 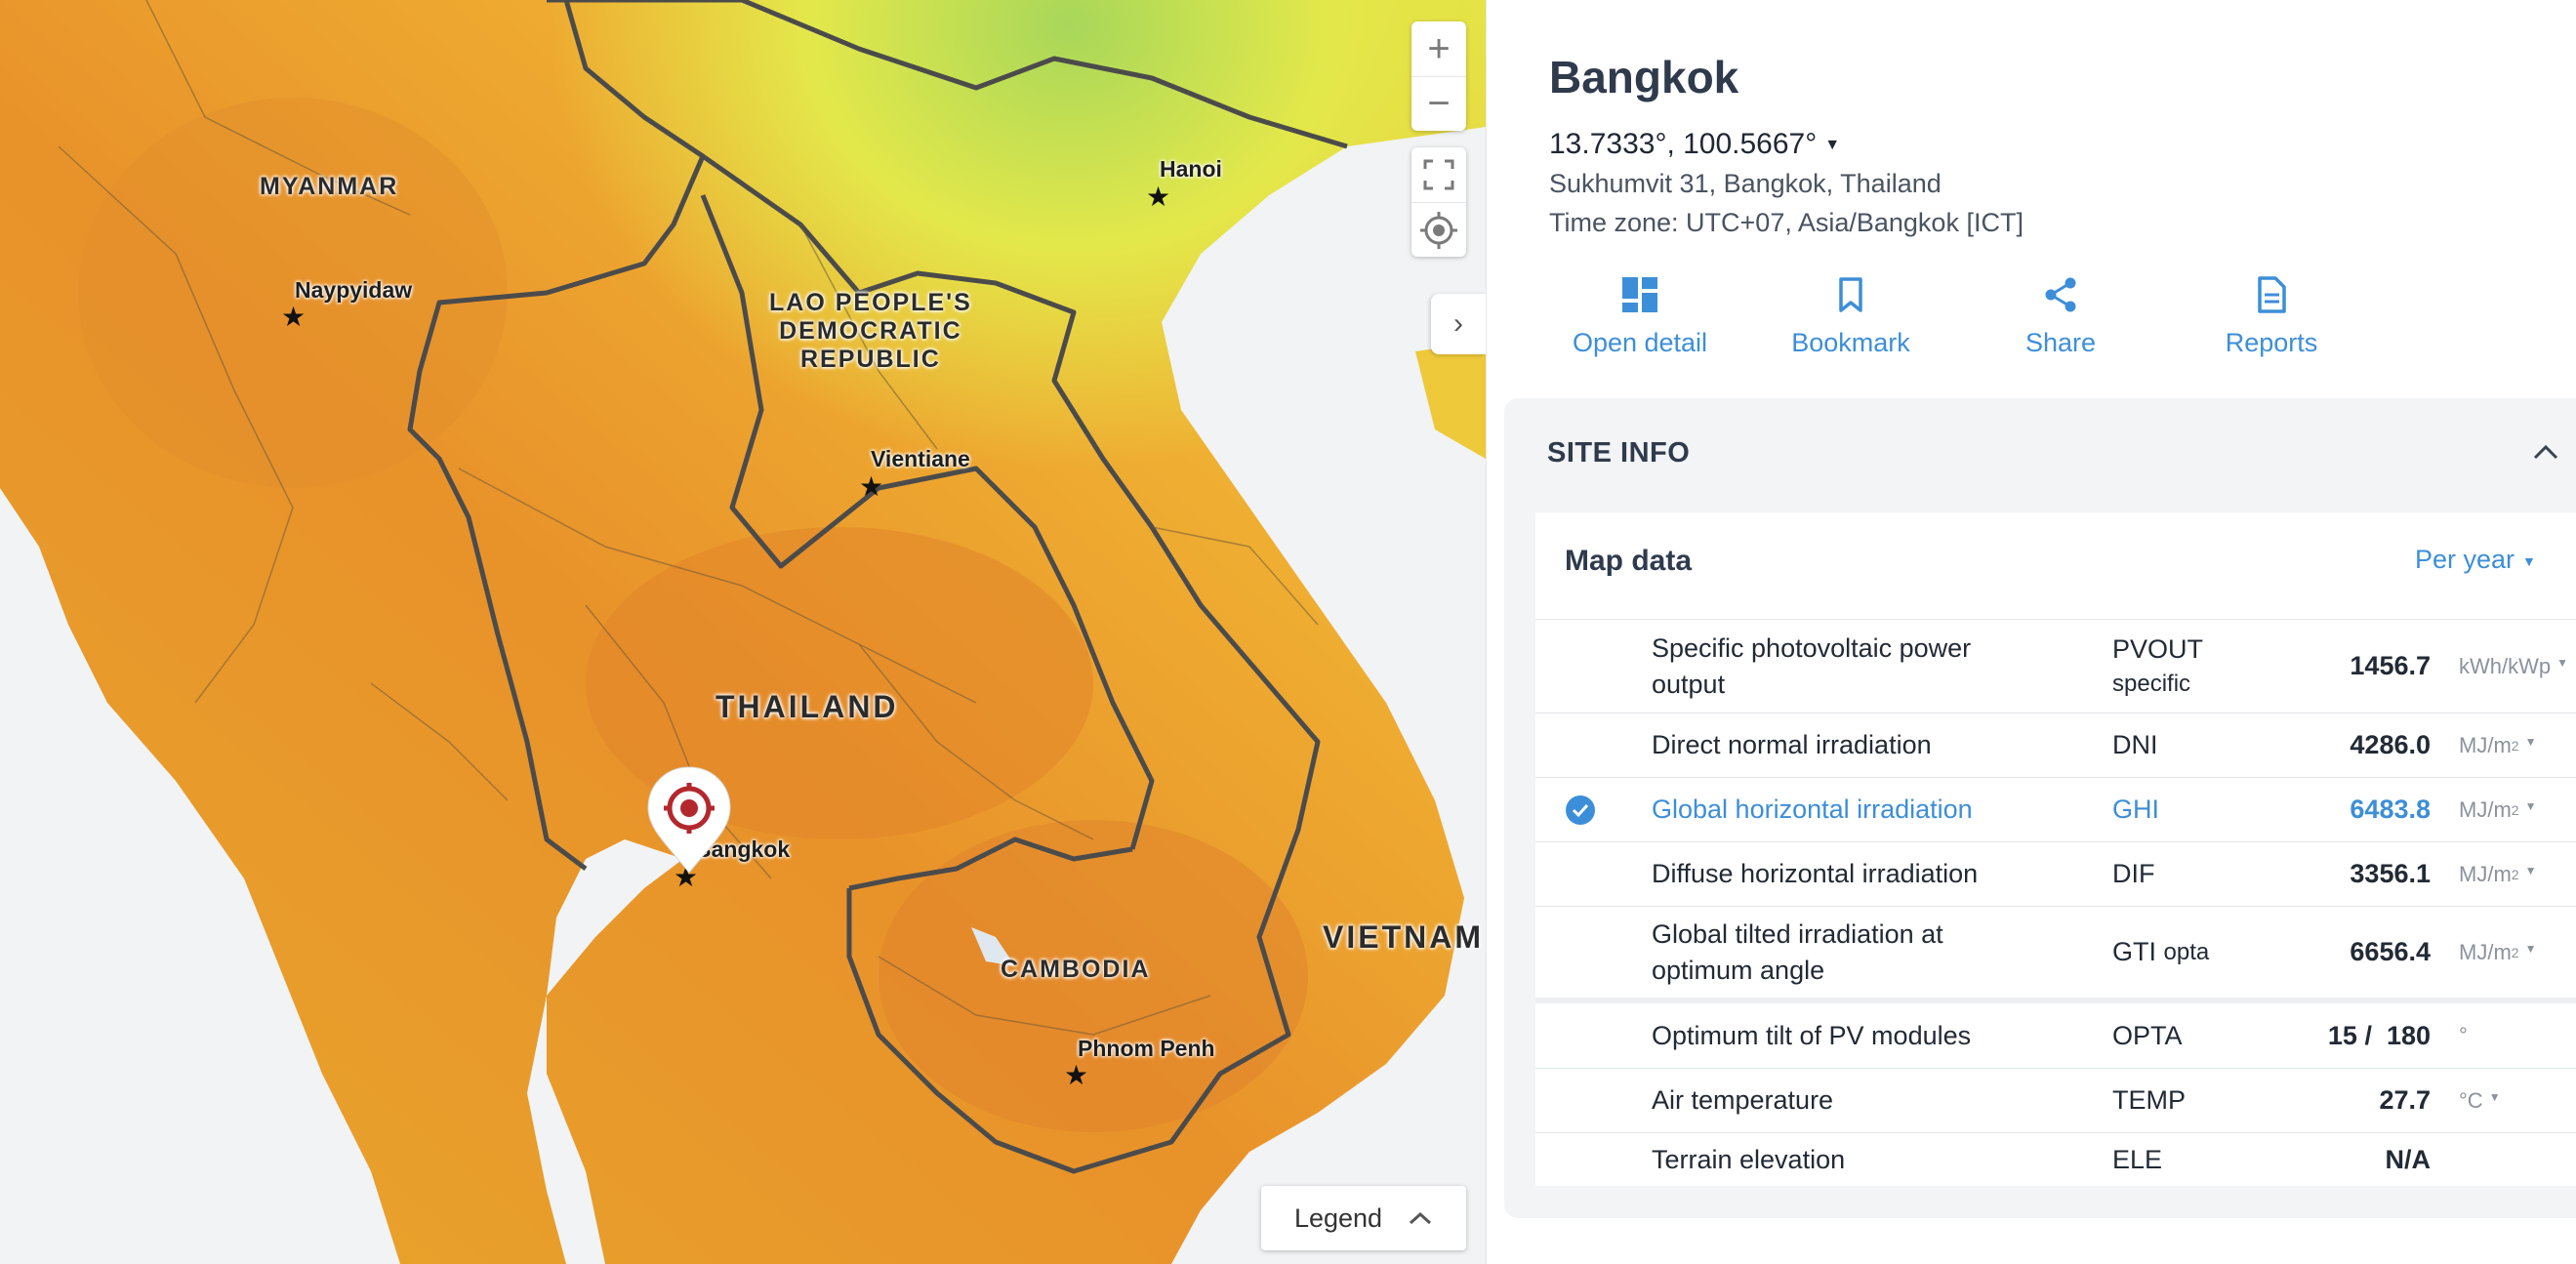 I want to click on coordinates-selector: 13.7333°, 100.5667° ▼, so click(x=1694, y=144).